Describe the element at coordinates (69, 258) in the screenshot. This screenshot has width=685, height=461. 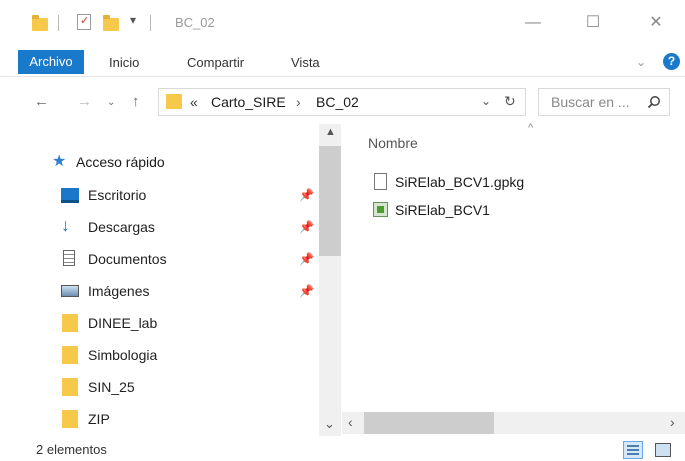
I see `documents-icon` at that location.